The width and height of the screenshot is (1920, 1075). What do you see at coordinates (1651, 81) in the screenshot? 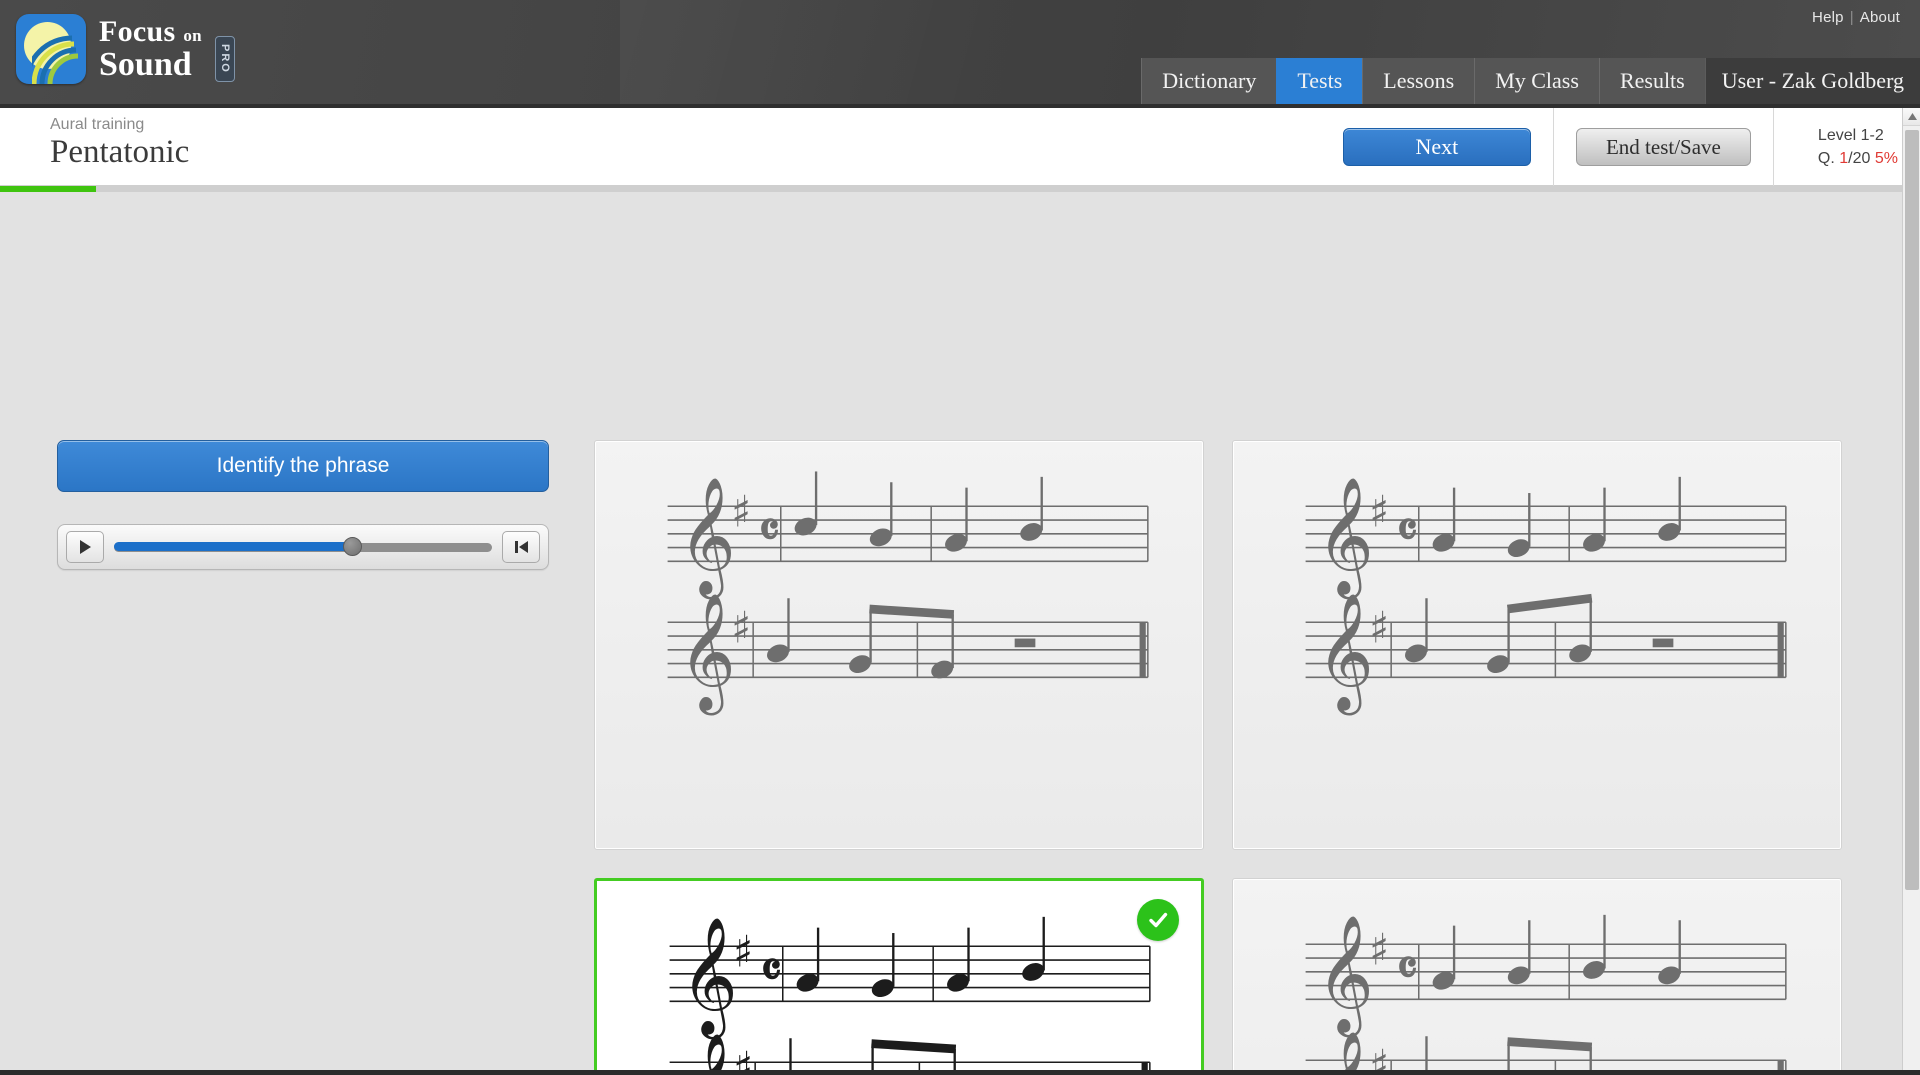
I see `nav-item-results: Results` at bounding box center [1651, 81].